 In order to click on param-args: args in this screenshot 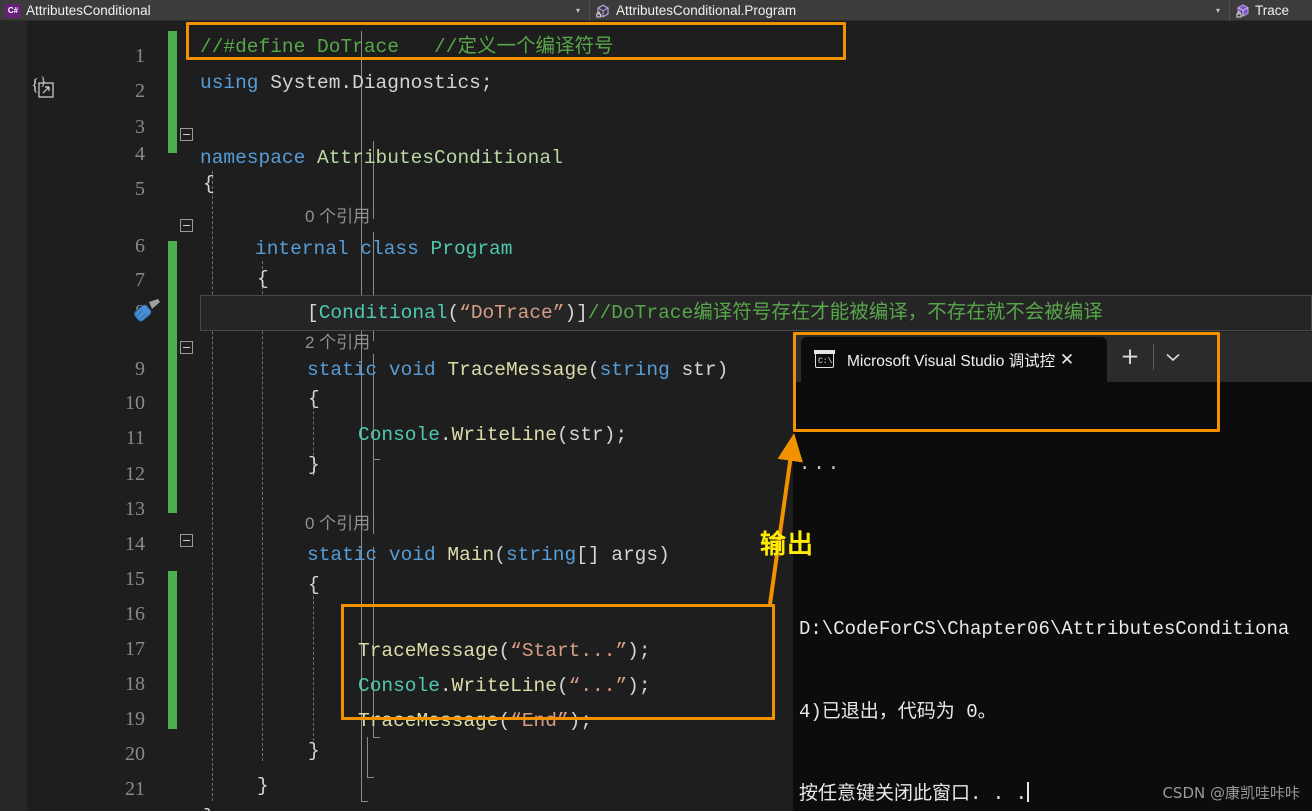, I will do `click(629, 555)`.